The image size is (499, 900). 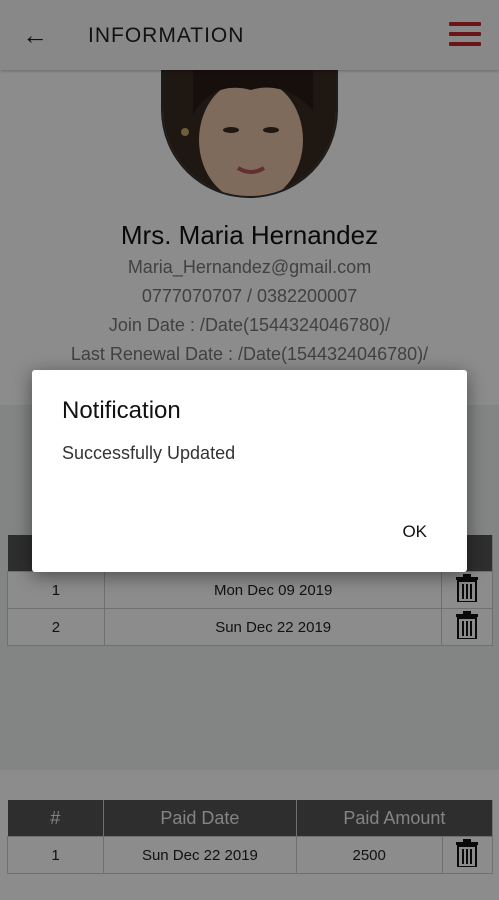 What do you see at coordinates (414, 532) in the screenshot?
I see `ok-button: OK` at bounding box center [414, 532].